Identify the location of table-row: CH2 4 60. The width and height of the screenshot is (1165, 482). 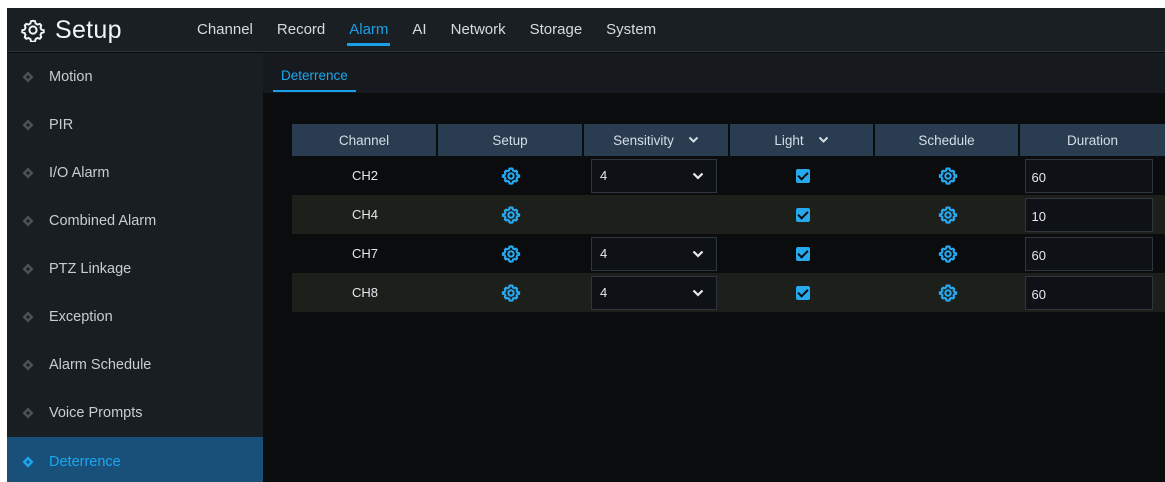
(728, 175).